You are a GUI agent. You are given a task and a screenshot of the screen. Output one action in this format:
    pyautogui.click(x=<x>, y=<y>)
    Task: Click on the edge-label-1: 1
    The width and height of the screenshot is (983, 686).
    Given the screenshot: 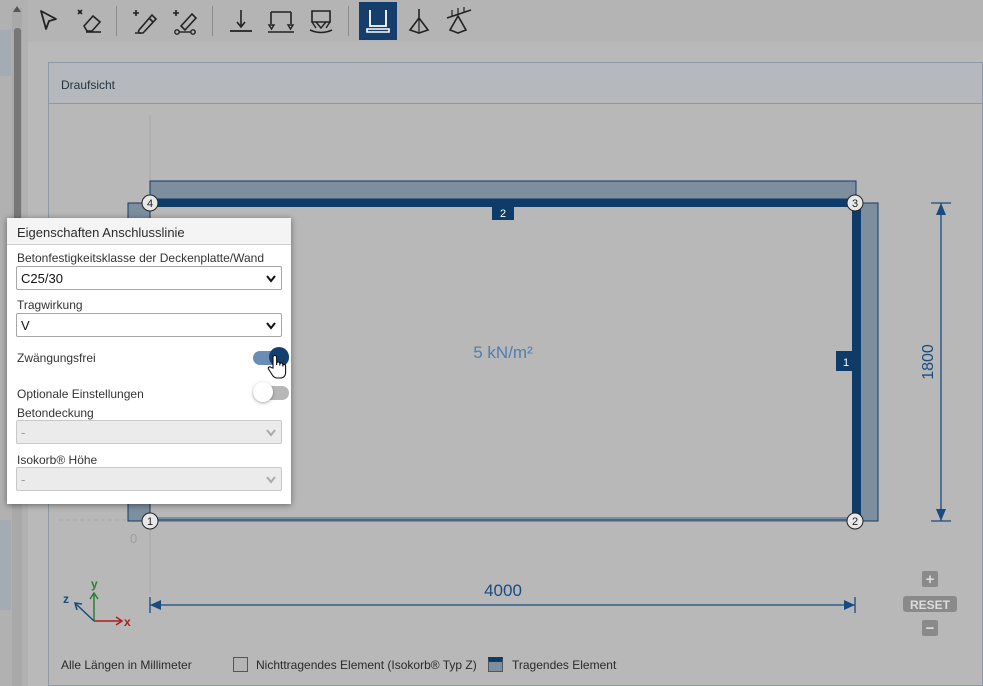 What is the action you would take?
    pyautogui.click(x=846, y=363)
    